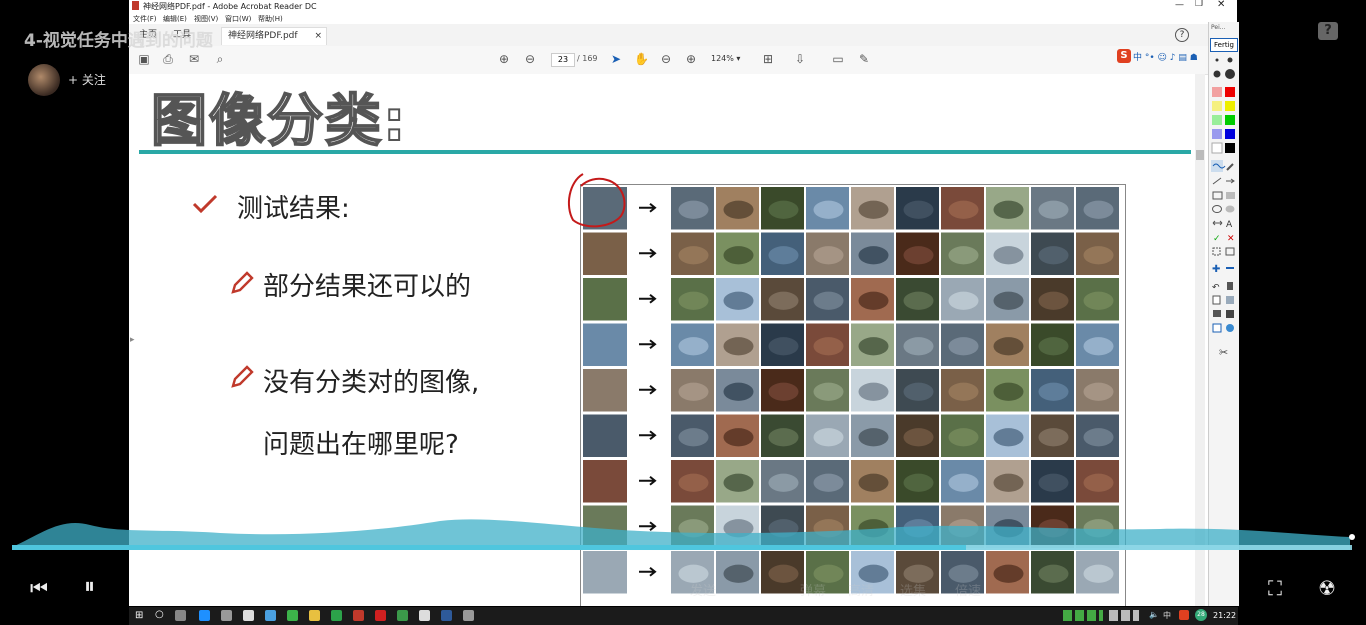 Image resolution: width=1366 pixels, height=625 pixels. I want to click on slide-title: 图像分类:, so click(279, 121).